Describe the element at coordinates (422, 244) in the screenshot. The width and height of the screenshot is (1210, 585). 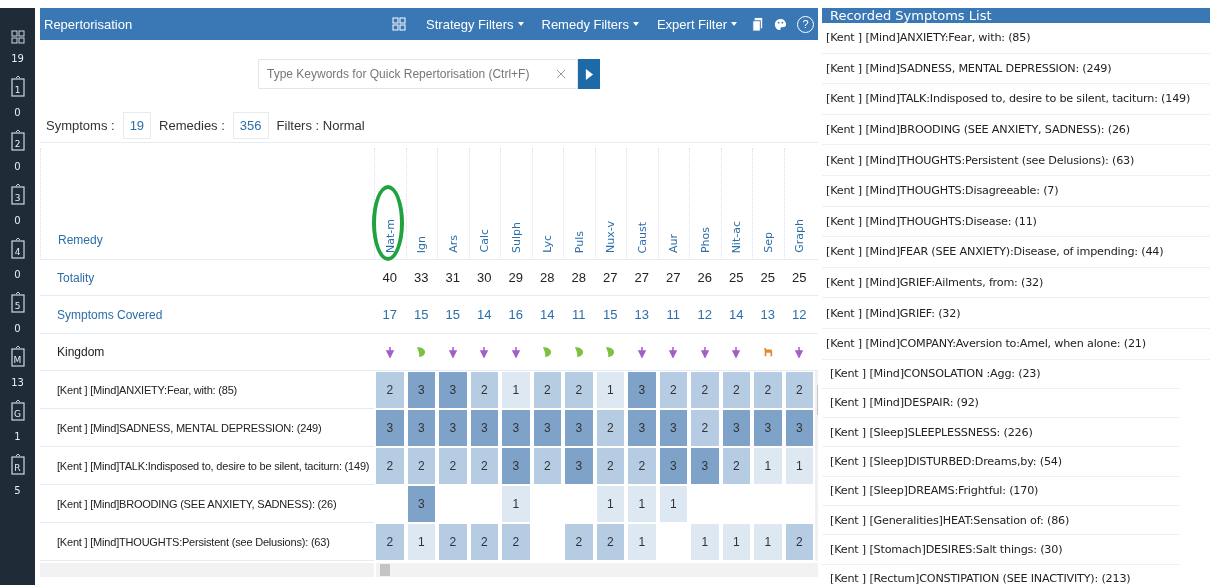
I see `remedy-name: Ign` at that location.